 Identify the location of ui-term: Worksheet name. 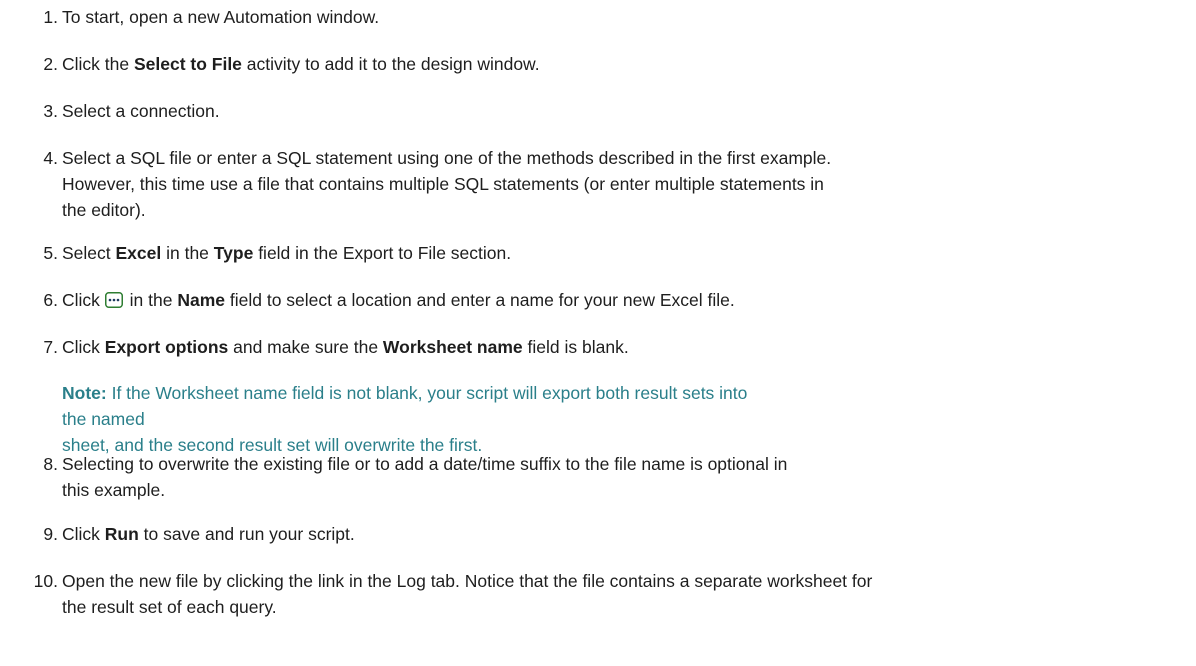
(452, 347).